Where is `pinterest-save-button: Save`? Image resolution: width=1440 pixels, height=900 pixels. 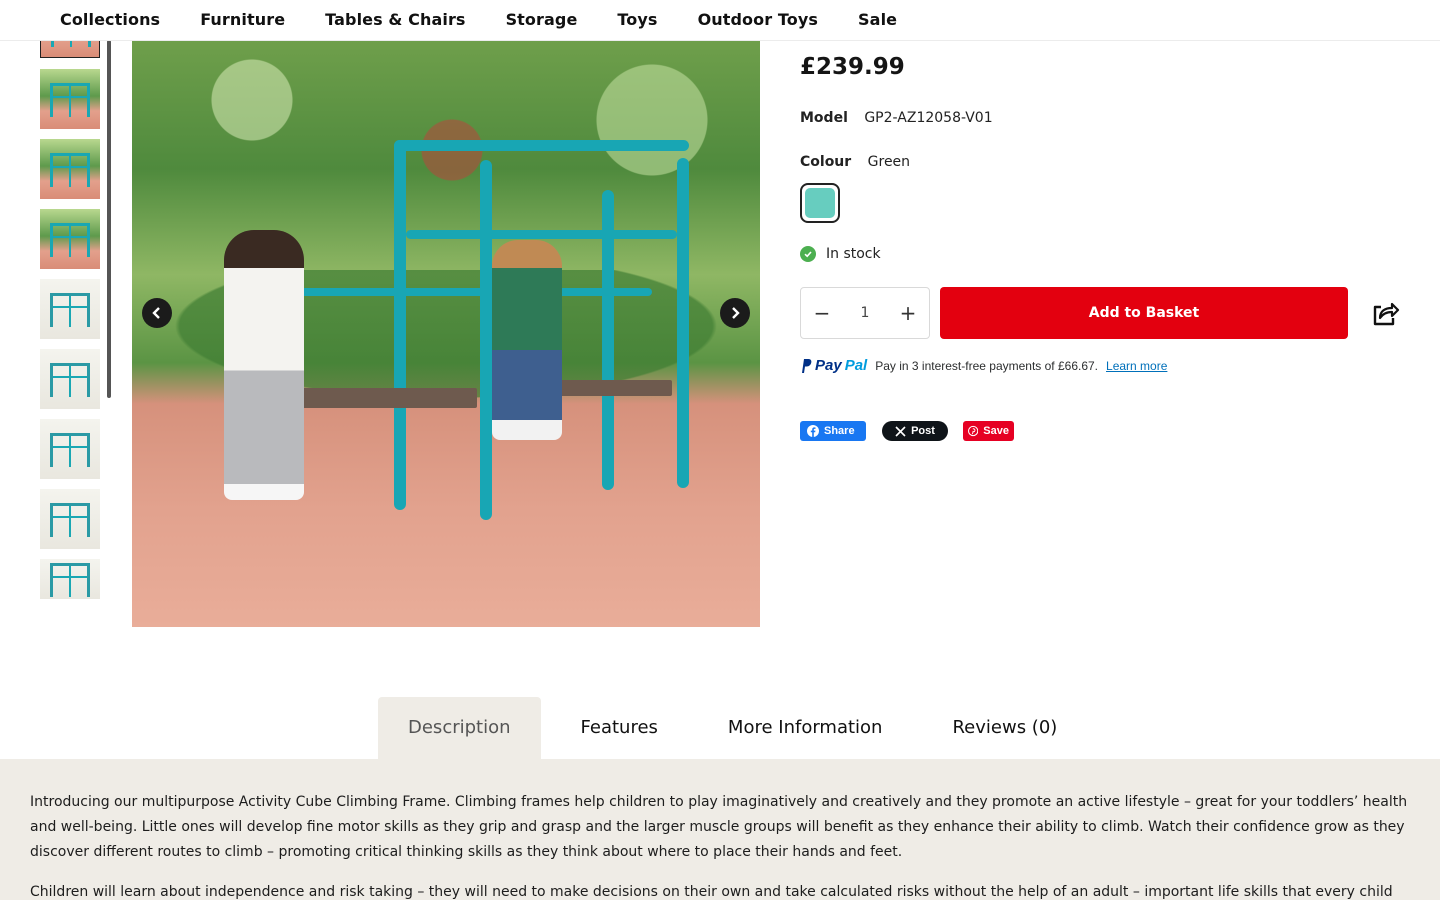 pinterest-save-button: Save is located at coordinates (988, 431).